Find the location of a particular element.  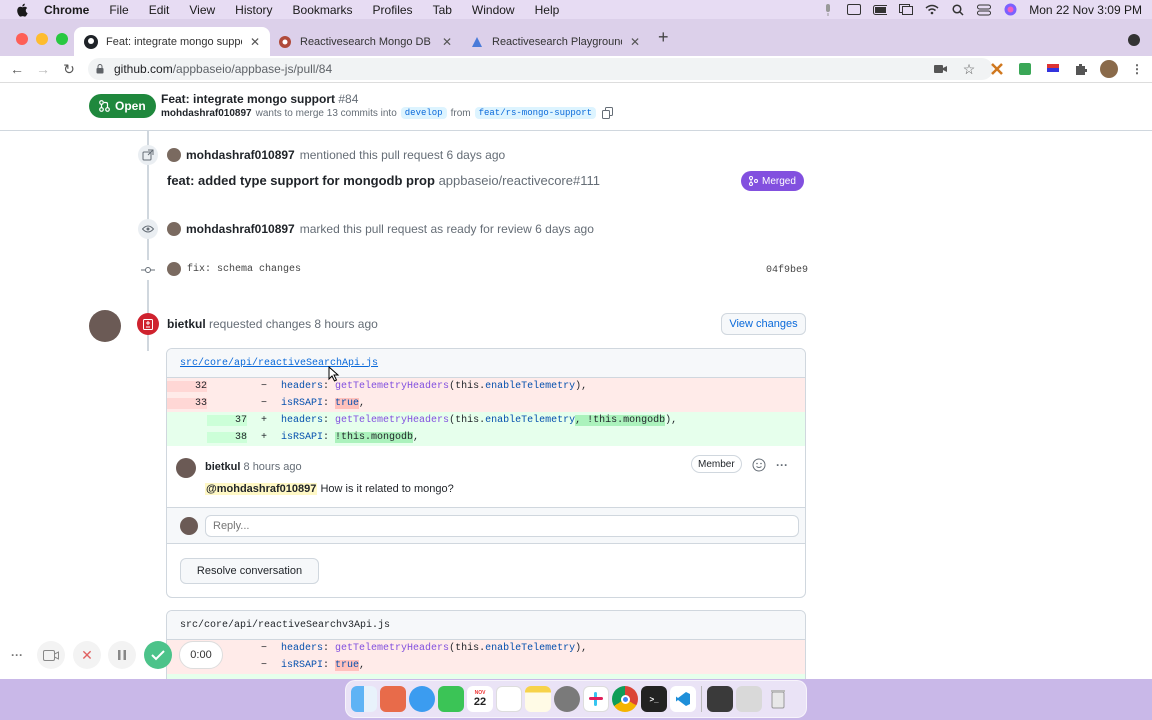

tab-search-icon is located at coordinates (1134, 40).